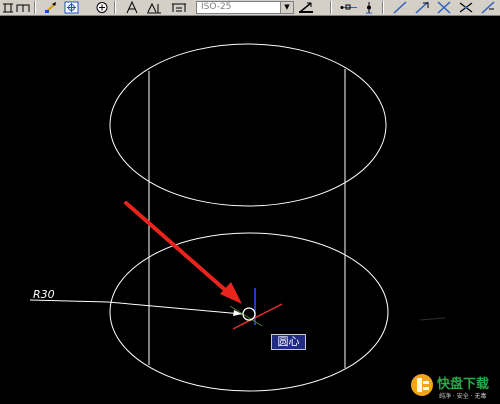 Image resolution: width=500 pixels, height=404 pixels. What do you see at coordinates (257, 316) in the screenshot?
I see `crosshair-horizontal` at bounding box center [257, 316].